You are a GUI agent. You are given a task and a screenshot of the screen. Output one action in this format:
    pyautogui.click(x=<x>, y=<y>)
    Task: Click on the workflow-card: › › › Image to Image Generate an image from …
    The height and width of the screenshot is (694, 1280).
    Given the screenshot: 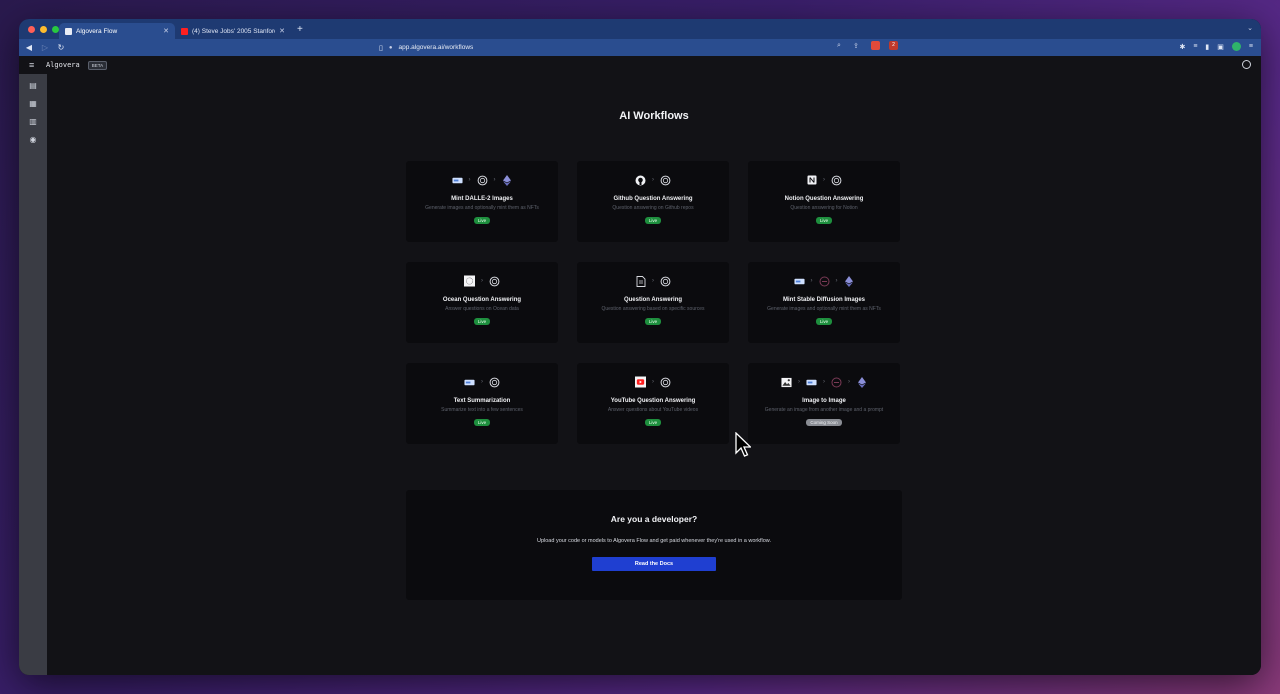 What is the action you would take?
    pyautogui.click(x=824, y=403)
    